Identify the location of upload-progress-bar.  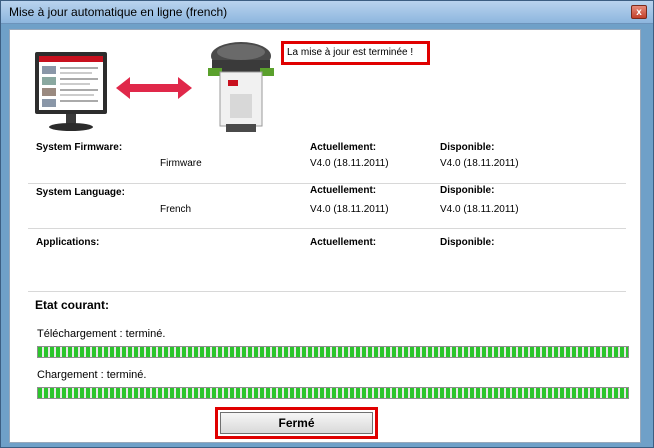
(333, 393).